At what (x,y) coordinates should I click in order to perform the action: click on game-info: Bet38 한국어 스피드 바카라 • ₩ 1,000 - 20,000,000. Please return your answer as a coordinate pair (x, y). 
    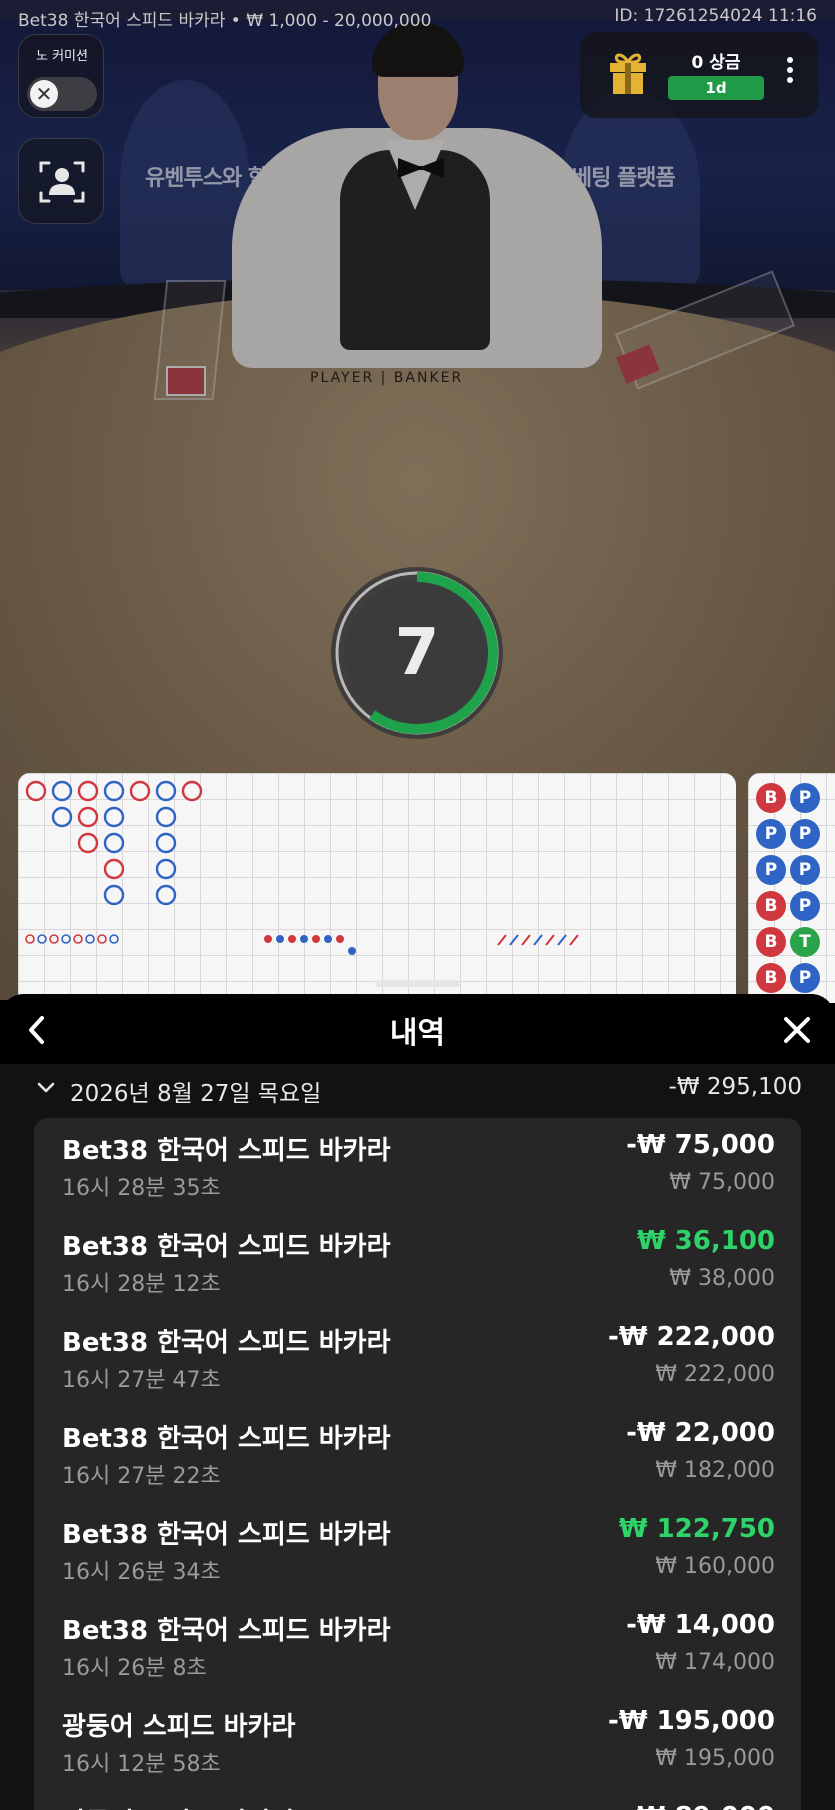
    Looking at the image, I should click on (225, 21).